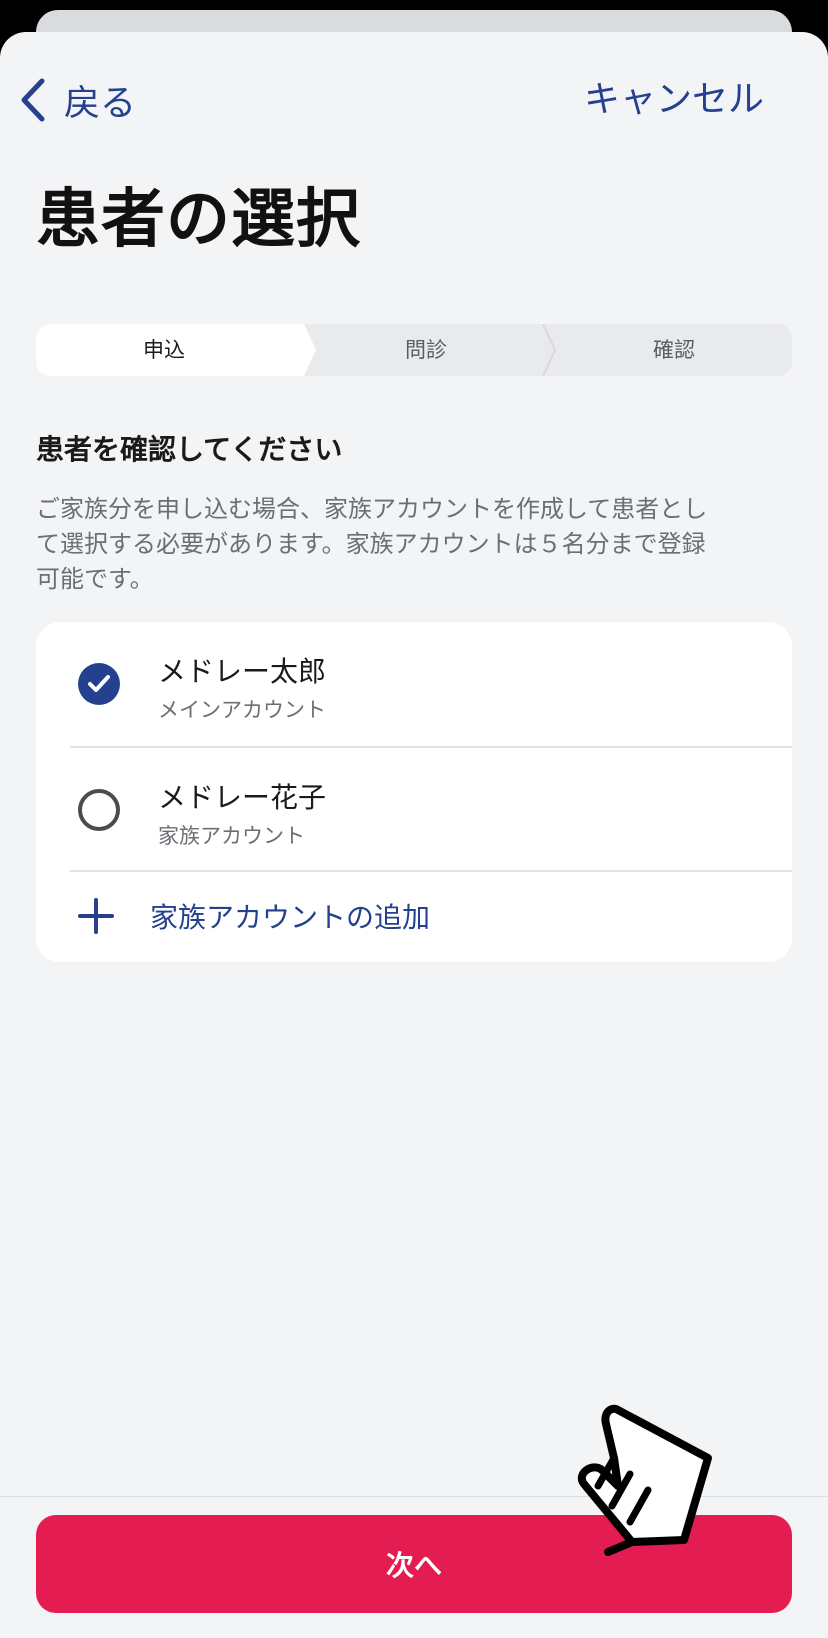  What do you see at coordinates (426, 350) in the screenshot?
I see `step-questionnaire: 問診` at bounding box center [426, 350].